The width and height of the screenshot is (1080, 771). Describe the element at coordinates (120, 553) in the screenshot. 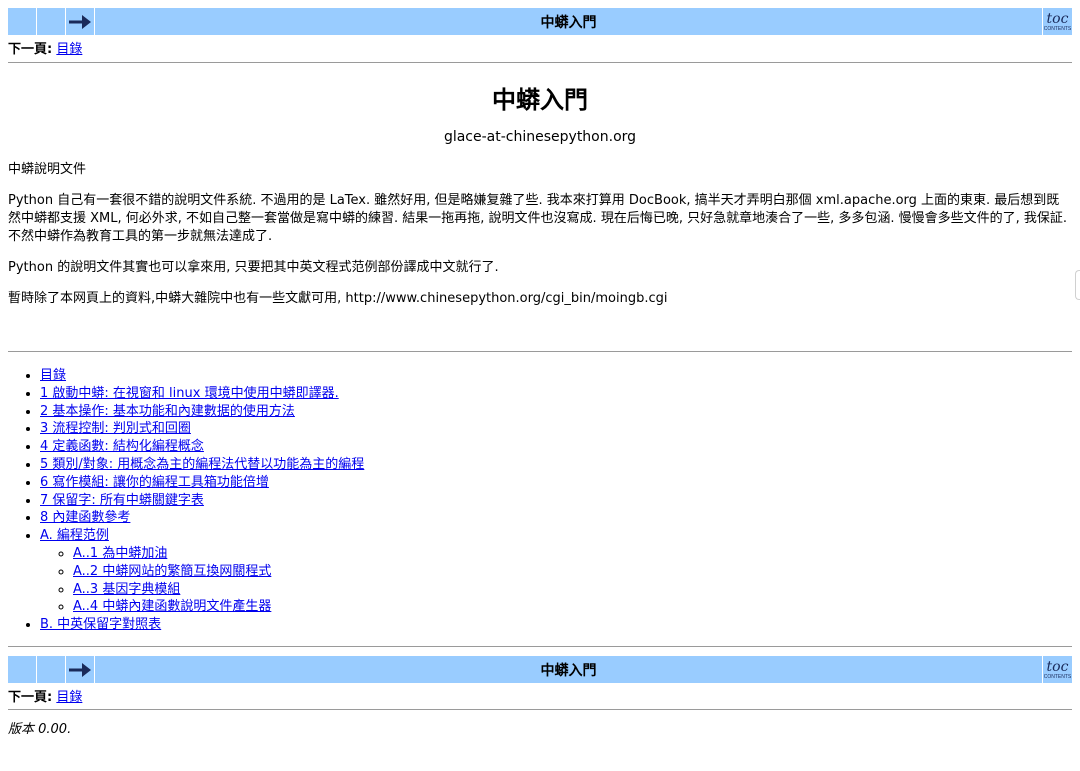

I see `toc-sub-link: A..1 為中蟒加油` at that location.